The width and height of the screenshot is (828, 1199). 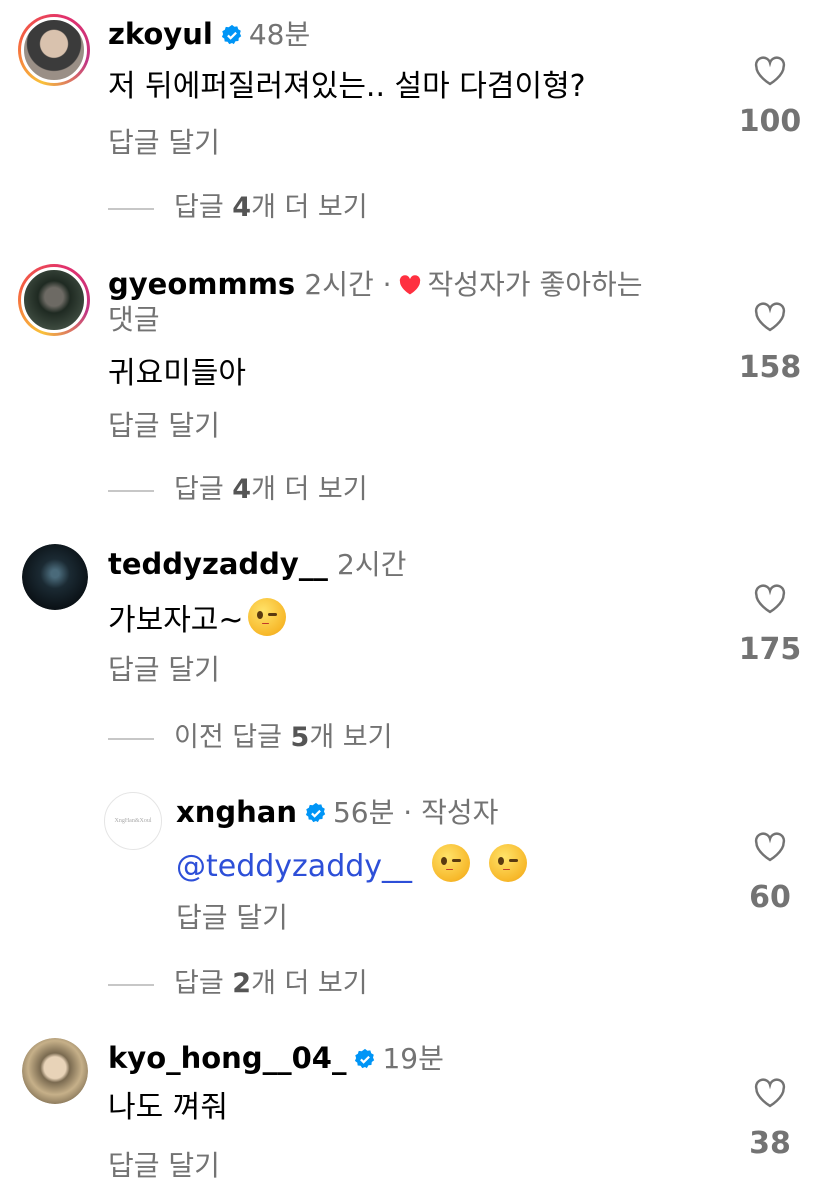 I want to click on heart-filled-icon, so click(x=409, y=285).